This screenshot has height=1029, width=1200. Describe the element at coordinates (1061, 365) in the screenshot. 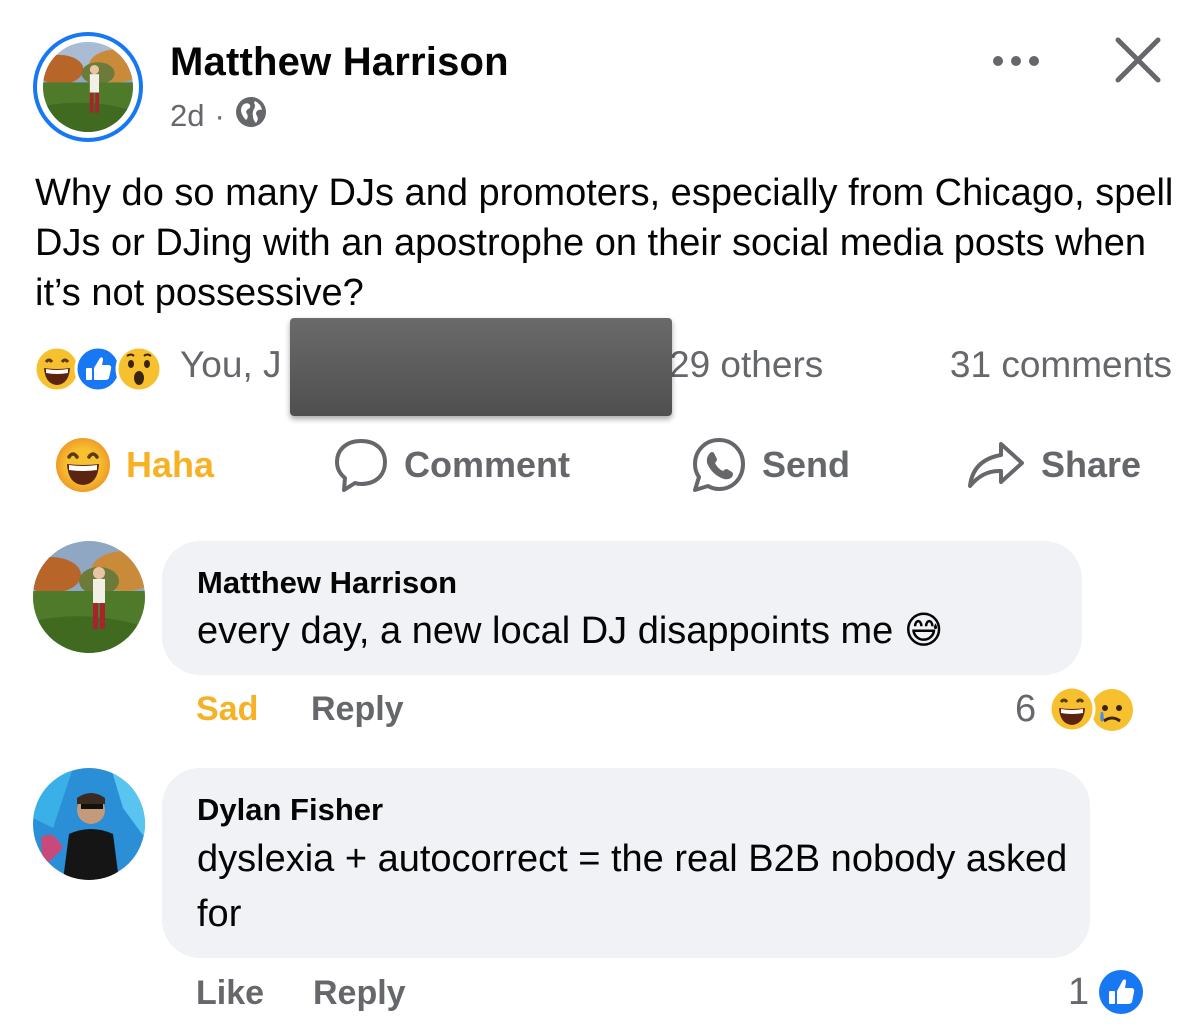

I see `comment-count: 31 comments` at that location.